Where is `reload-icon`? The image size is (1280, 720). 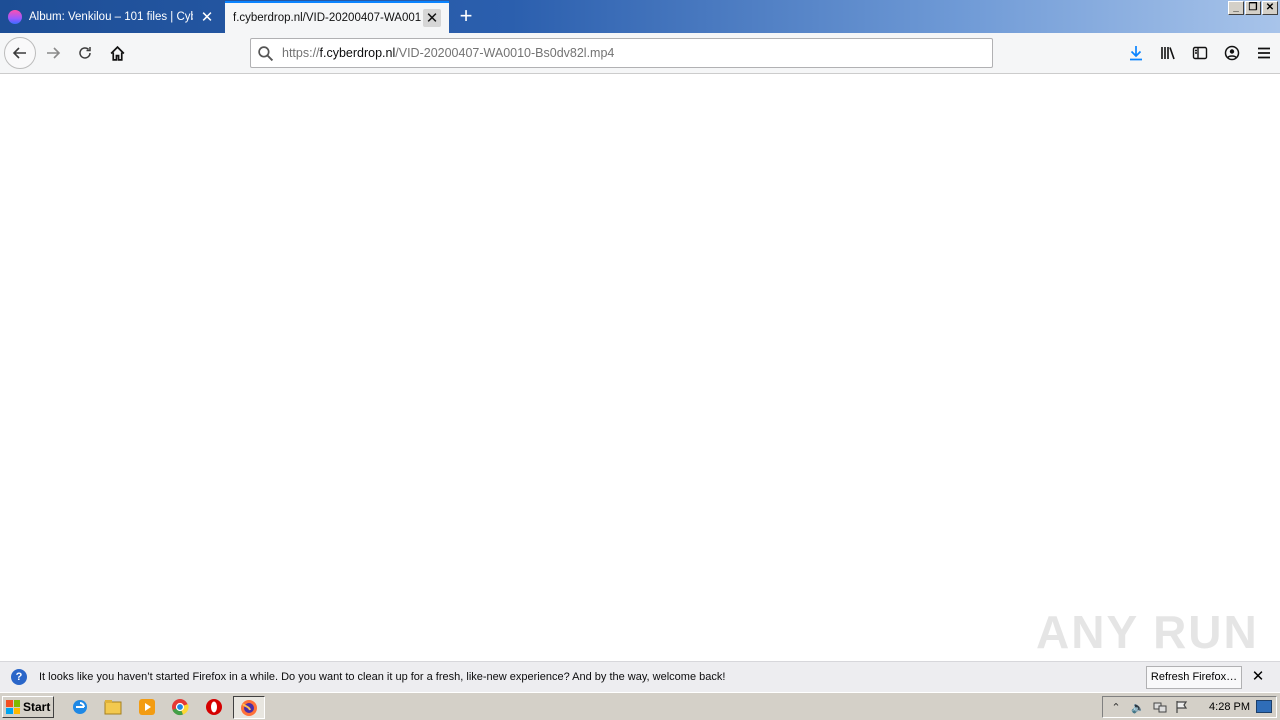 reload-icon is located at coordinates (85, 53).